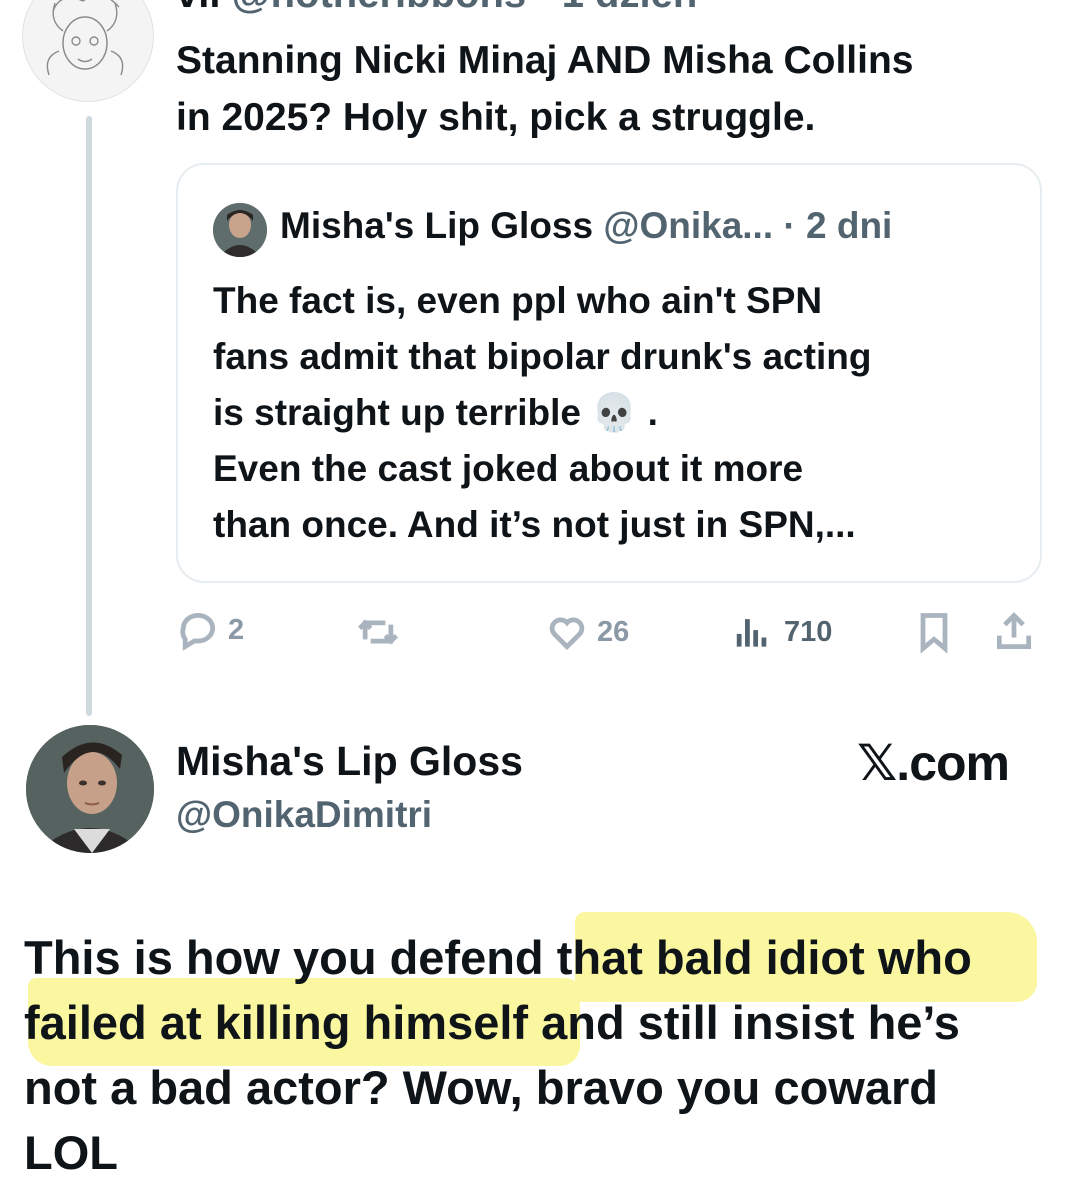  Describe the element at coordinates (304, 815) in the screenshot. I see `main-author-handle: @OnikaDimitri` at that location.